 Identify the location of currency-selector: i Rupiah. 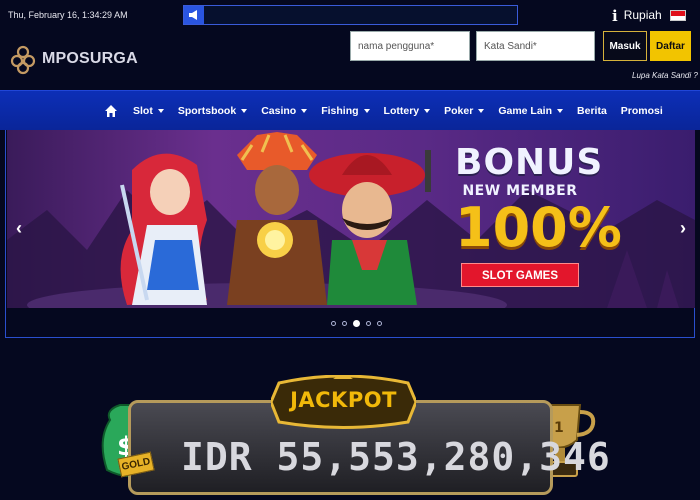
(637, 16).